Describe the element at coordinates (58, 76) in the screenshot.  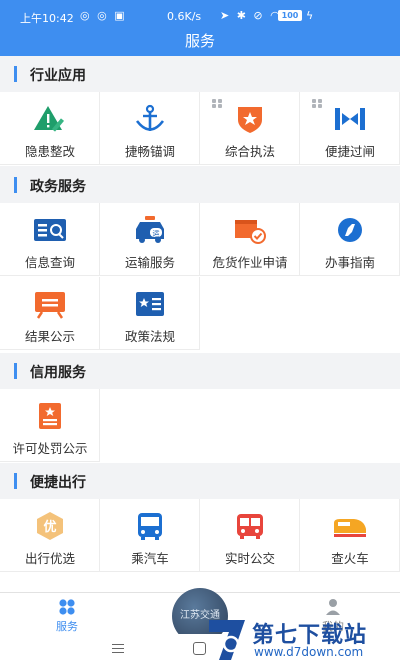
I see `section-title: 行业应用` at that location.